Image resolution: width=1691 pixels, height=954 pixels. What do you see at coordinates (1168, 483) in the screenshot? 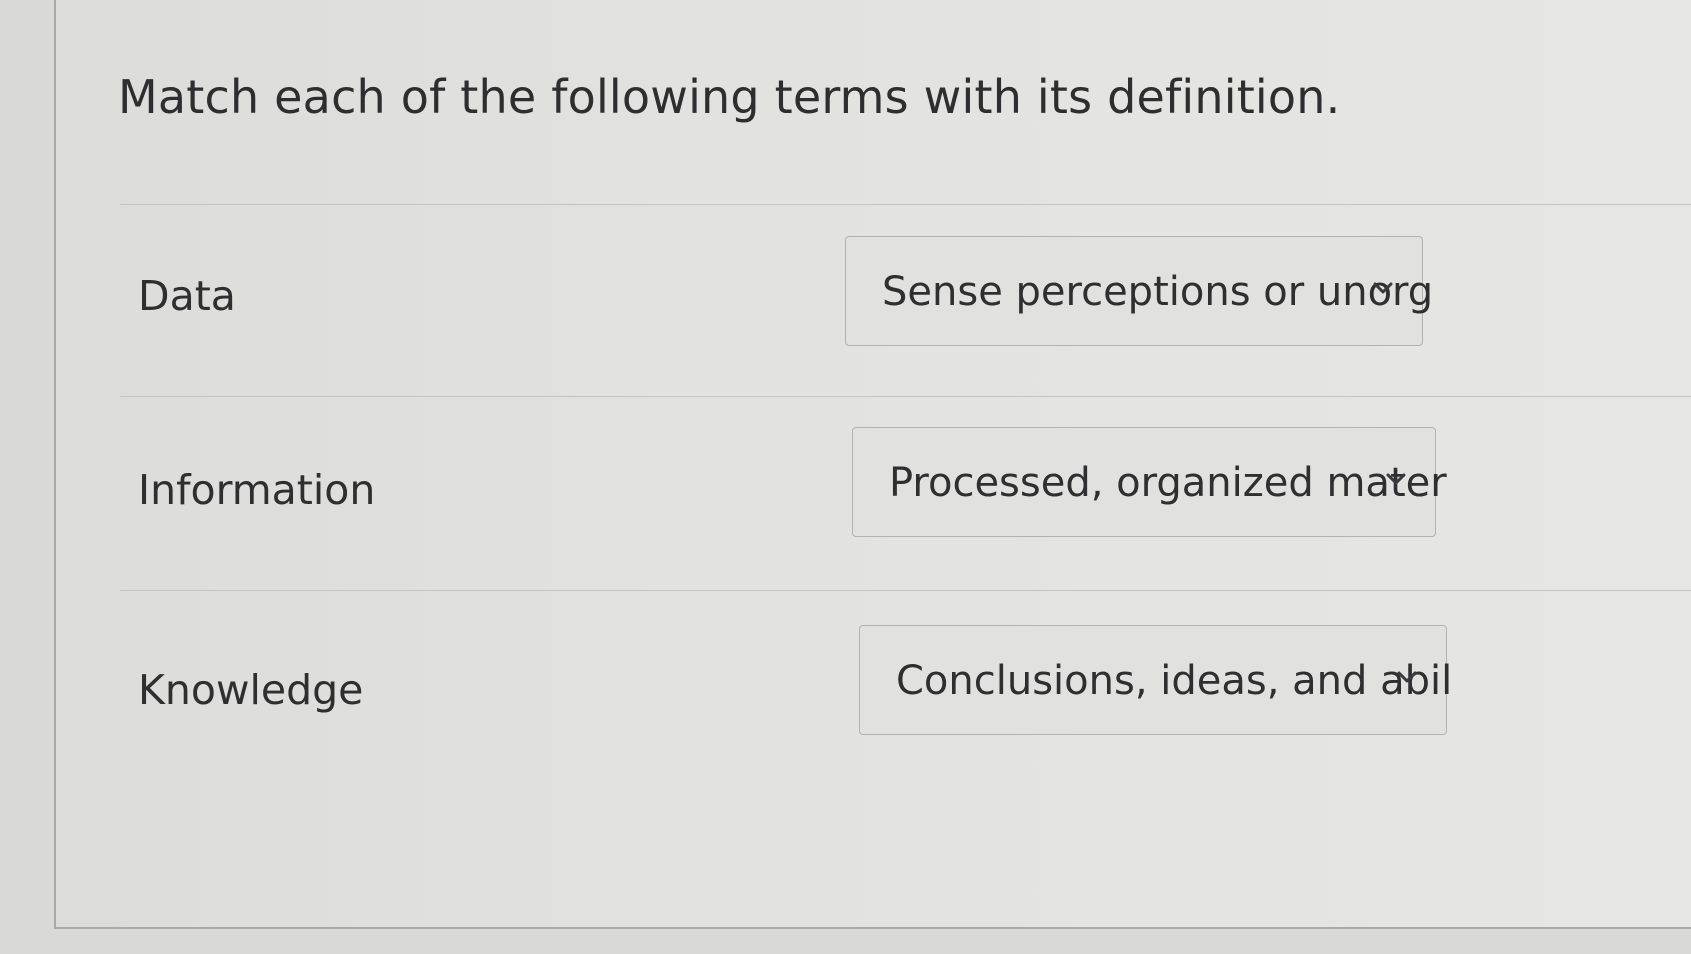
I see `select-value: Processed, organized mater` at bounding box center [1168, 483].